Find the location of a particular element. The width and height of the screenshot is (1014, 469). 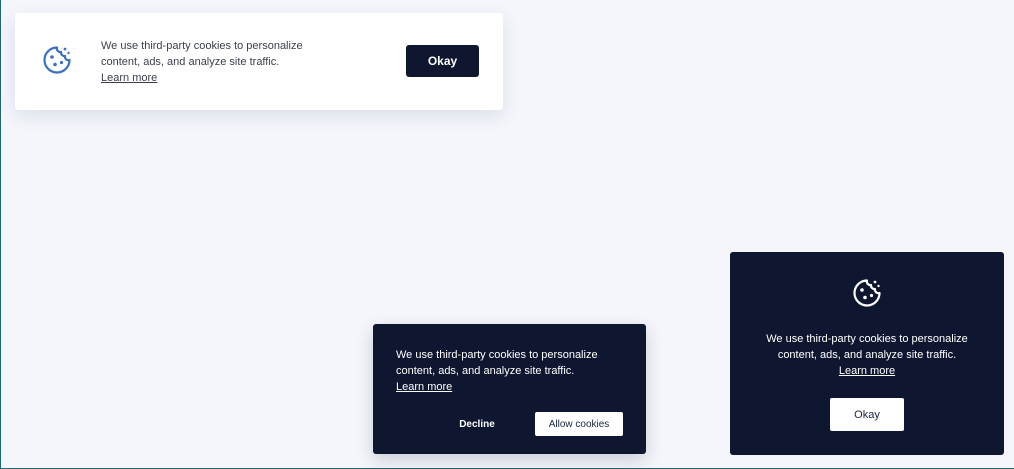

decline-button: Decline is located at coordinates (477, 424).